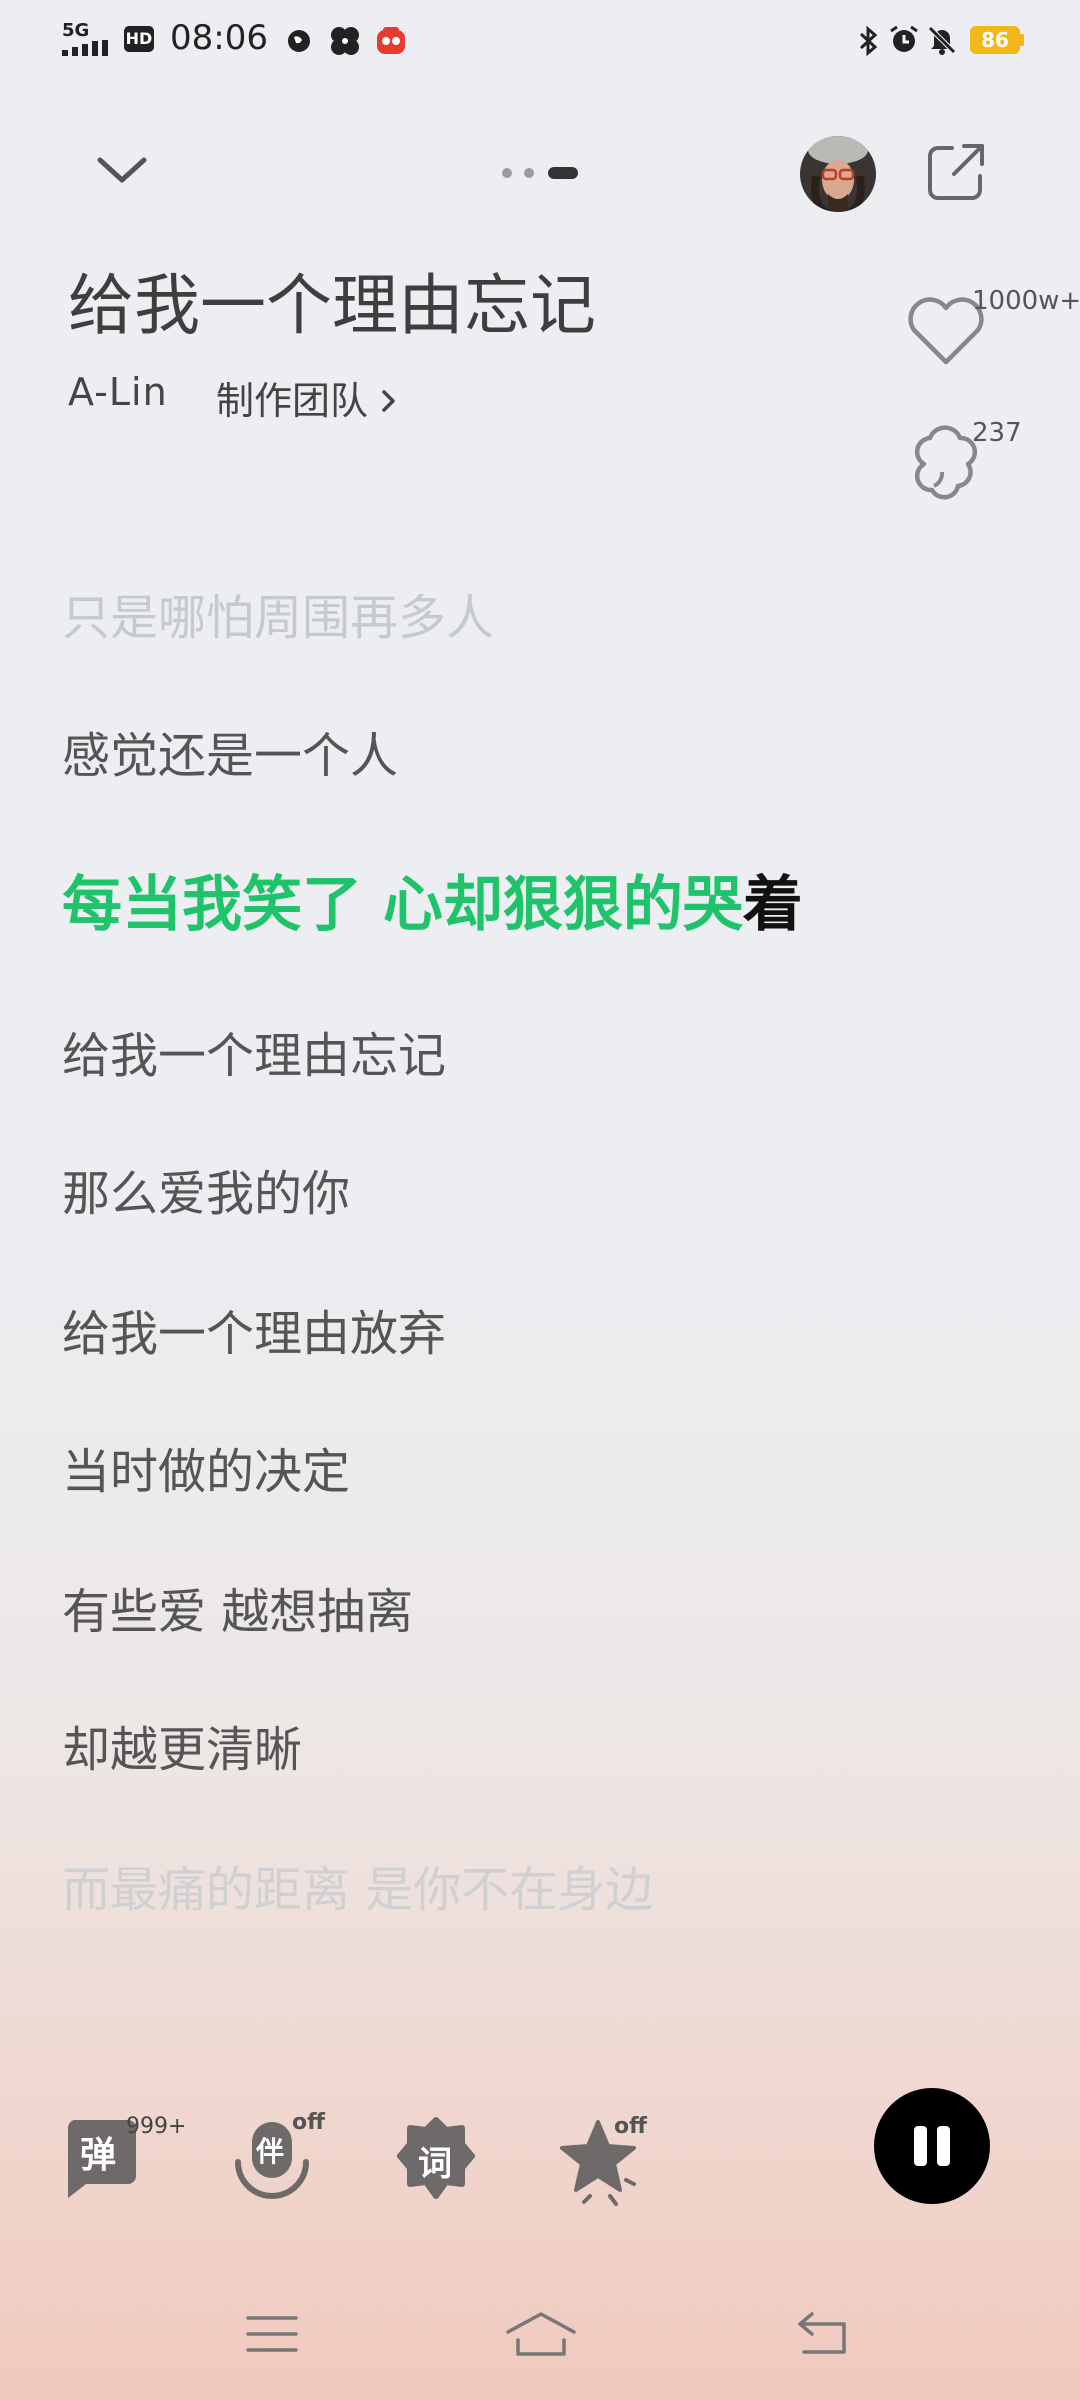  I want to click on user-avatar, so click(838, 174).